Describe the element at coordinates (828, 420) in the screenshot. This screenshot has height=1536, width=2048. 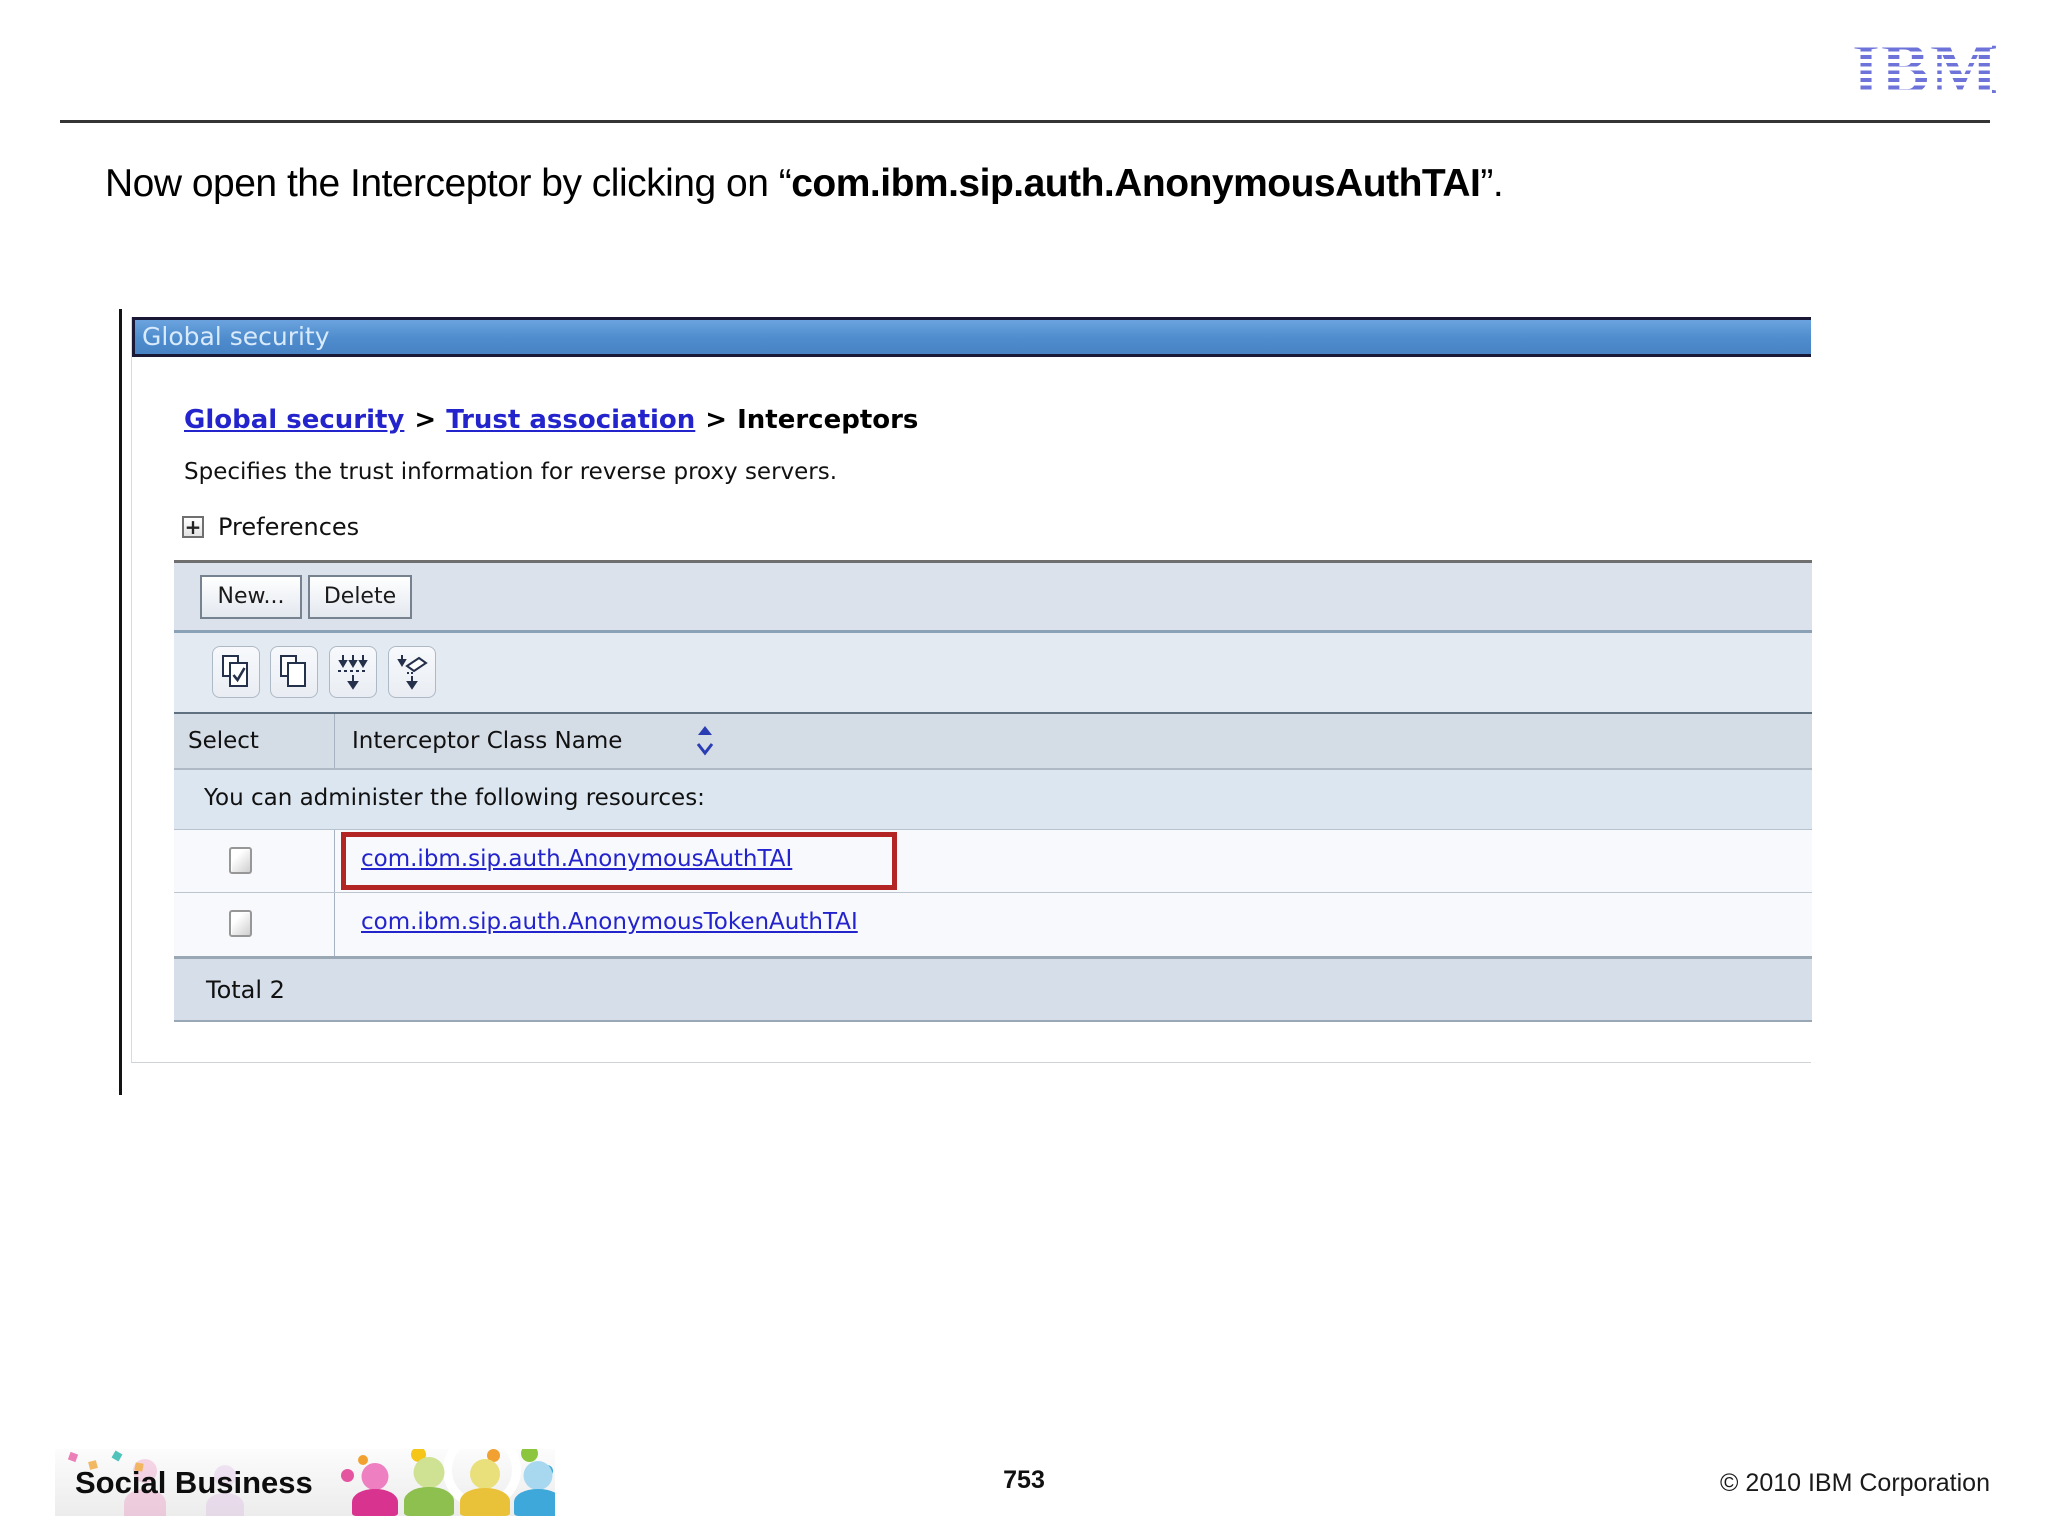
I see `breadcrumb-current-interceptors: Interceptors` at that location.